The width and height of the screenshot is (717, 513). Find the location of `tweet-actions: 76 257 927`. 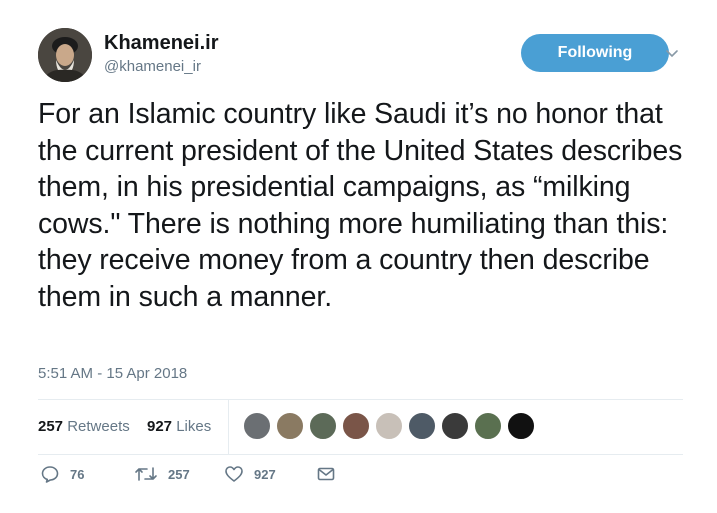

tweet-actions: 76 257 927 is located at coordinates (238, 477).